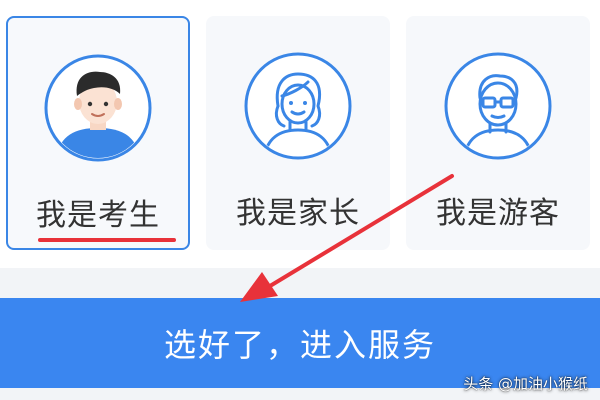 This screenshot has width=600, height=400. Describe the element at coordinates (525, 384) in the screenshot. I see `watermark: 头条 @加油小猴纸` at that location.